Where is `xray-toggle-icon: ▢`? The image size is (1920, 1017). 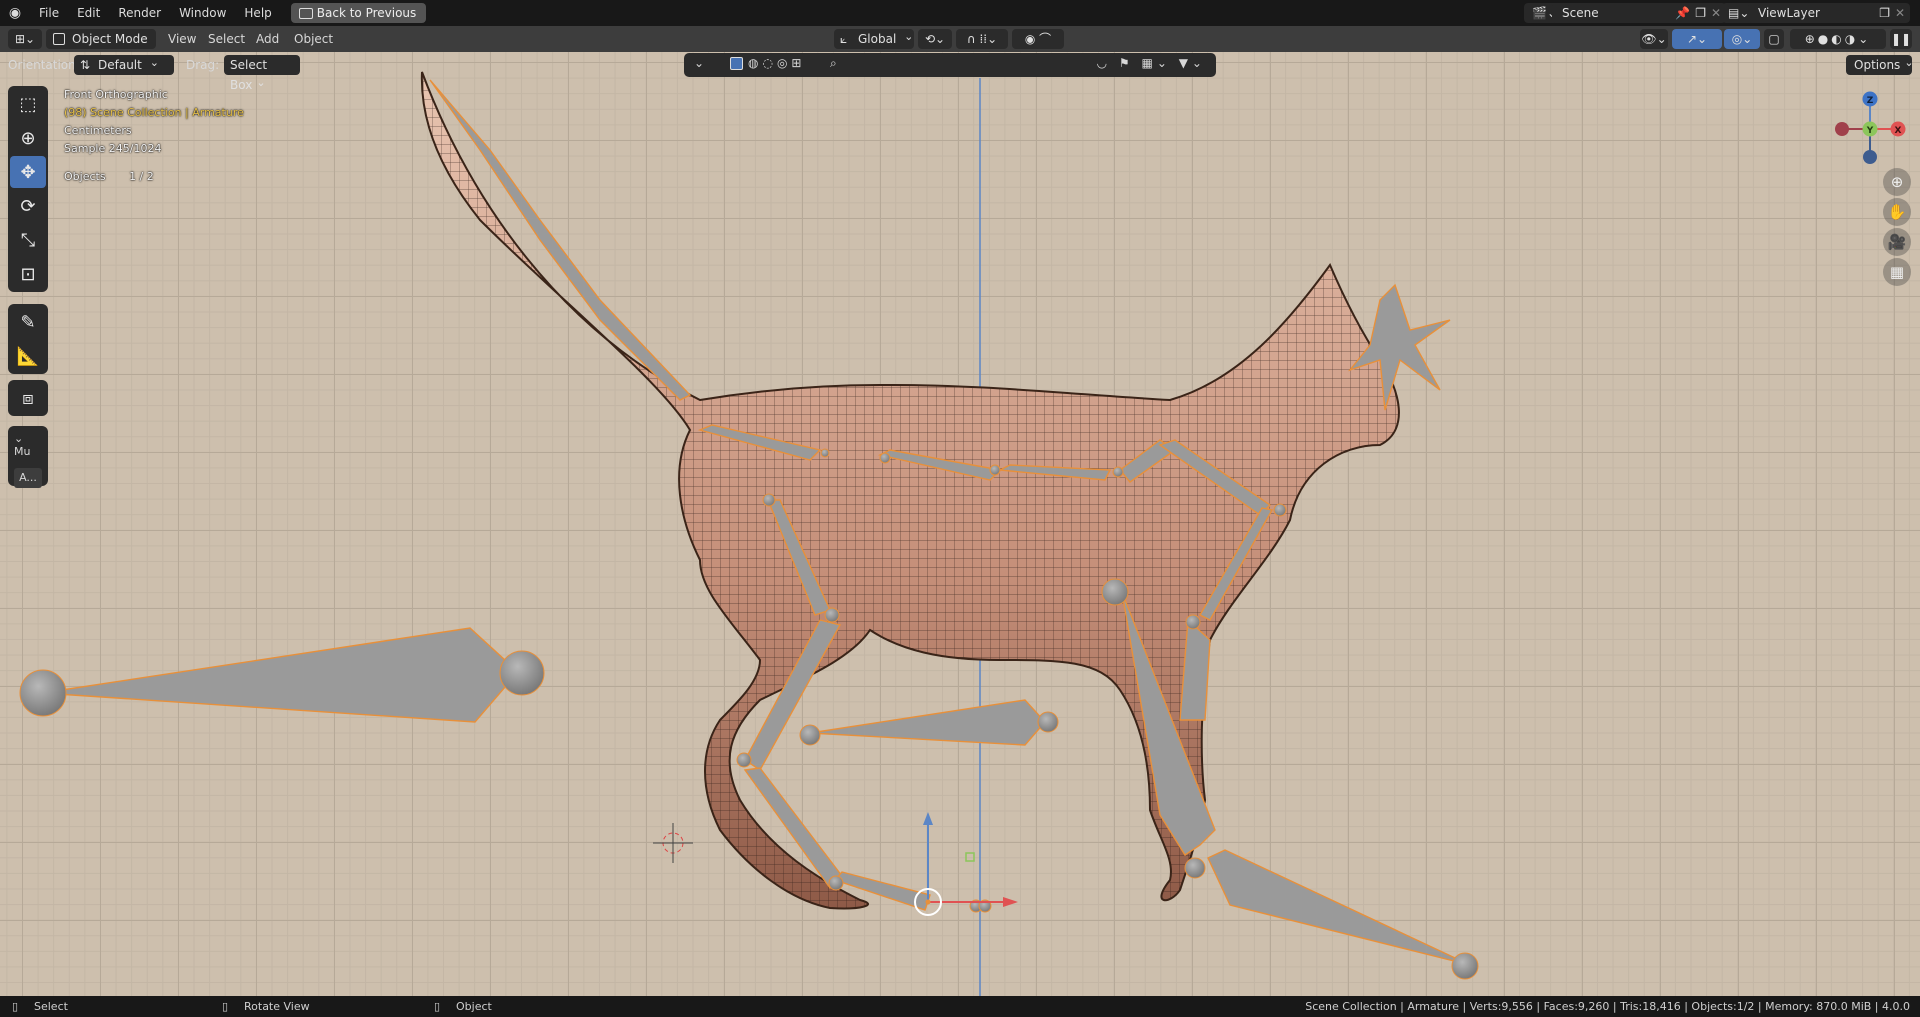
xray-toggle-icon: ▢ is located at coordinates (1774, 39).